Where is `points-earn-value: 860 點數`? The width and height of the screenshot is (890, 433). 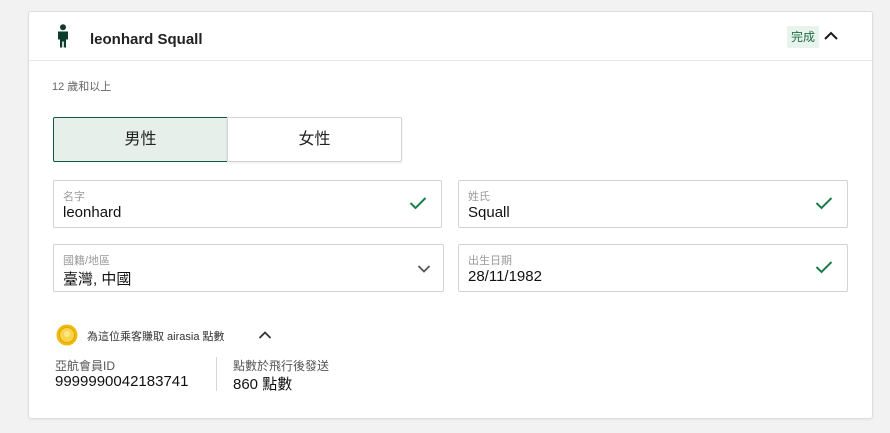
points-earn-value: 860 點數 is located at coordinates (263, 384).